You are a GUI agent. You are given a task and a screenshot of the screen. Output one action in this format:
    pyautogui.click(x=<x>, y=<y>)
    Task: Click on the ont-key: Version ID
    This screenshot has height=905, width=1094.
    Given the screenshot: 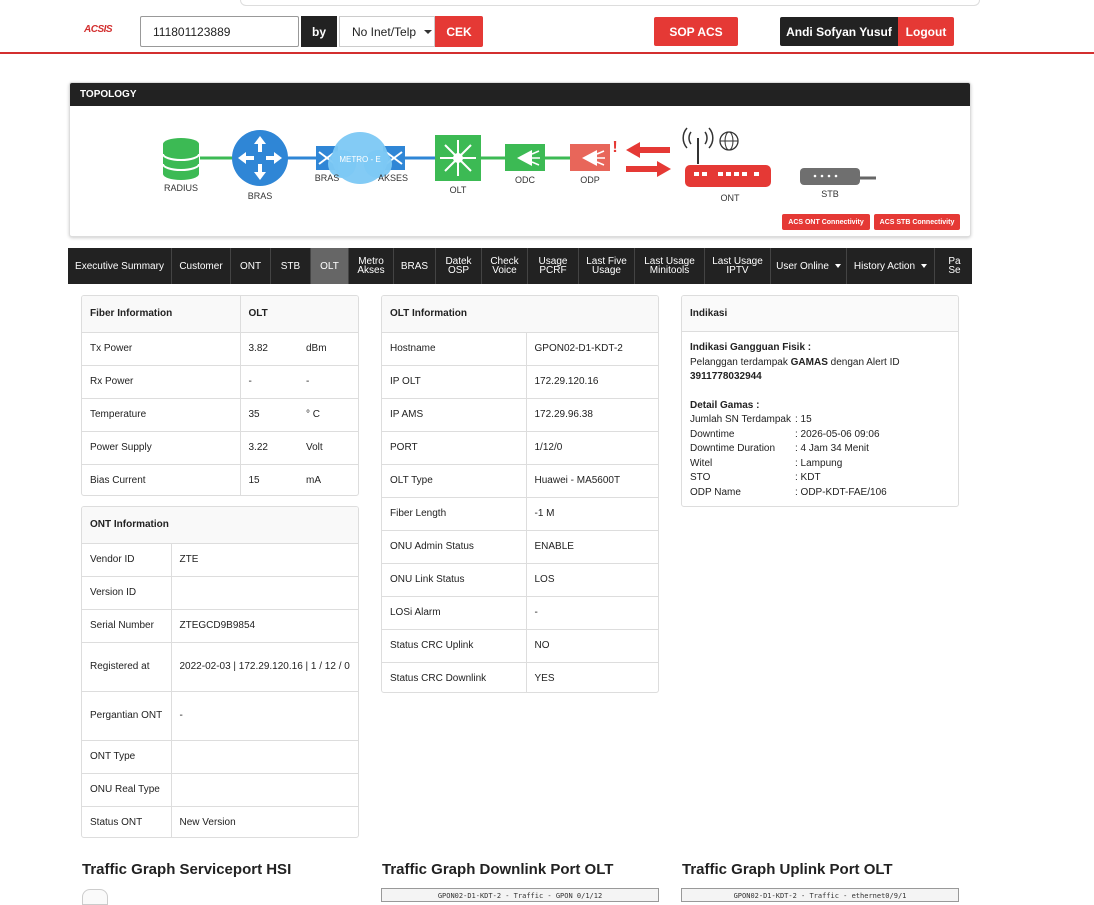 What is the action you would take?
    pyautogui.click(x=126, y=593)
    